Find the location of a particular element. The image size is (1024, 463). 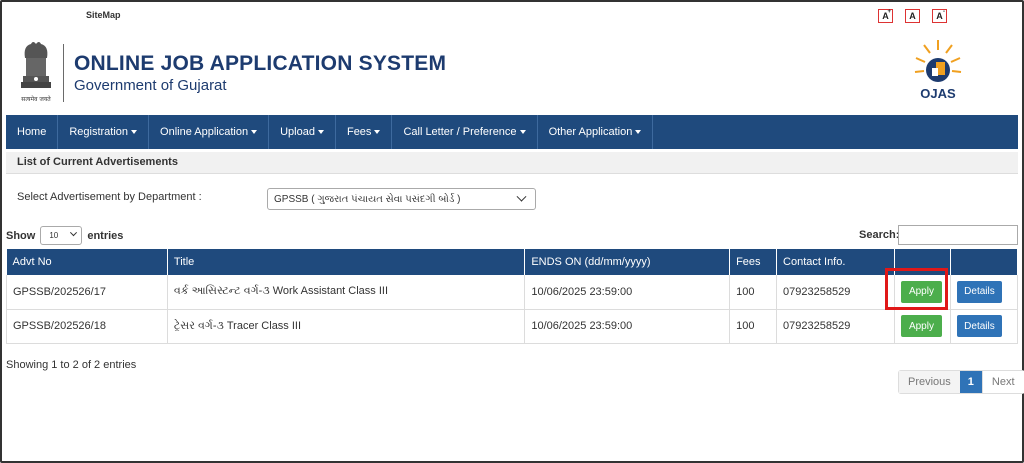

entries-select-value: 10 is located at coordinates (54, 235).